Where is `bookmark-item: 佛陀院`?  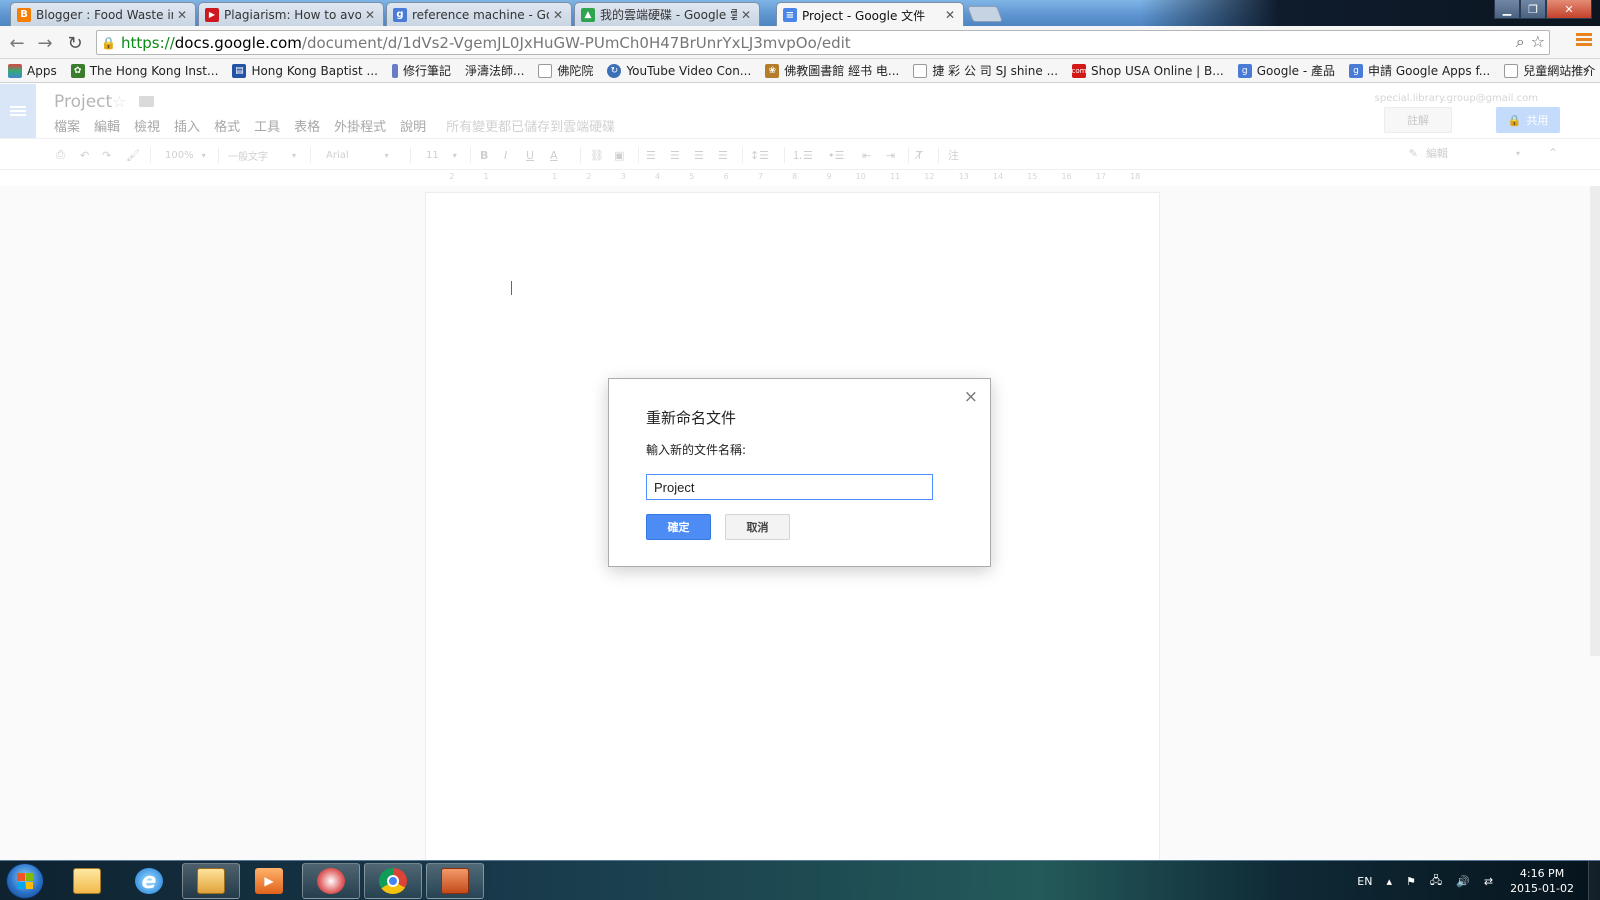 bookmark-item: 佛陀院 is located at coordinates (565, 70).